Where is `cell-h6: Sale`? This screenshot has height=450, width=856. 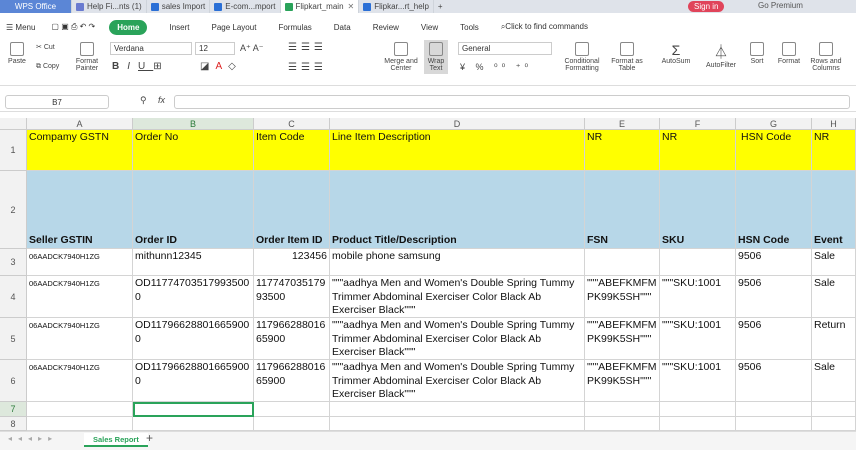
cell-h6: Sale is located at coordinates (834, 381).